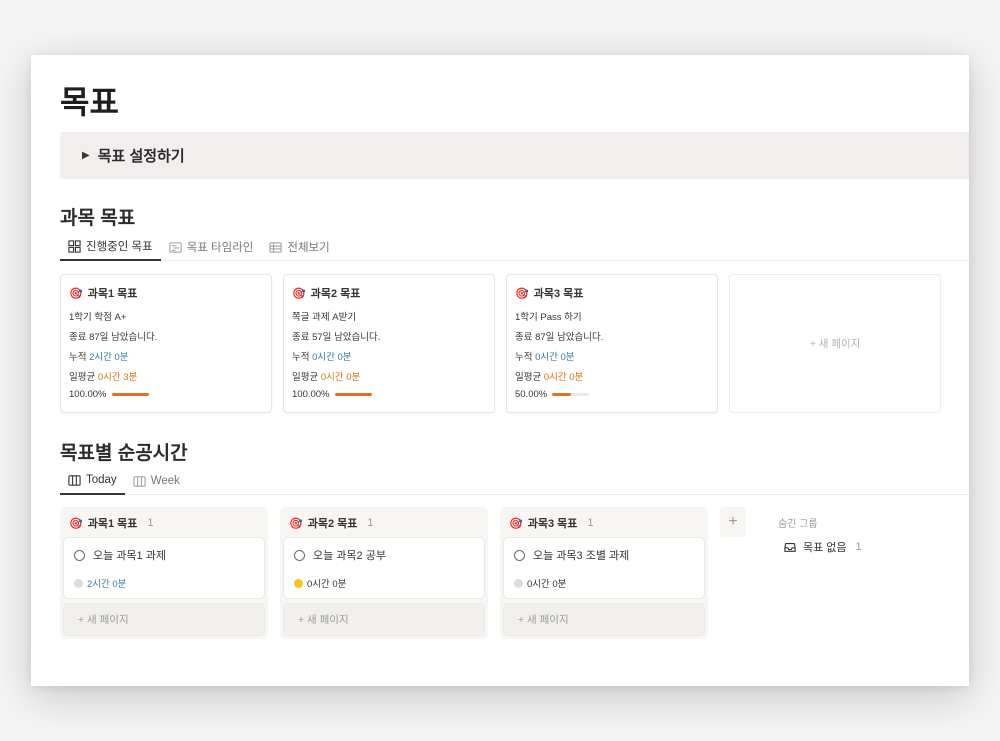  What do you see at coordinates (220, 248) in the screenshot?
I see `tab-label: 목표 타임라인` at bounding box center [220, 248].